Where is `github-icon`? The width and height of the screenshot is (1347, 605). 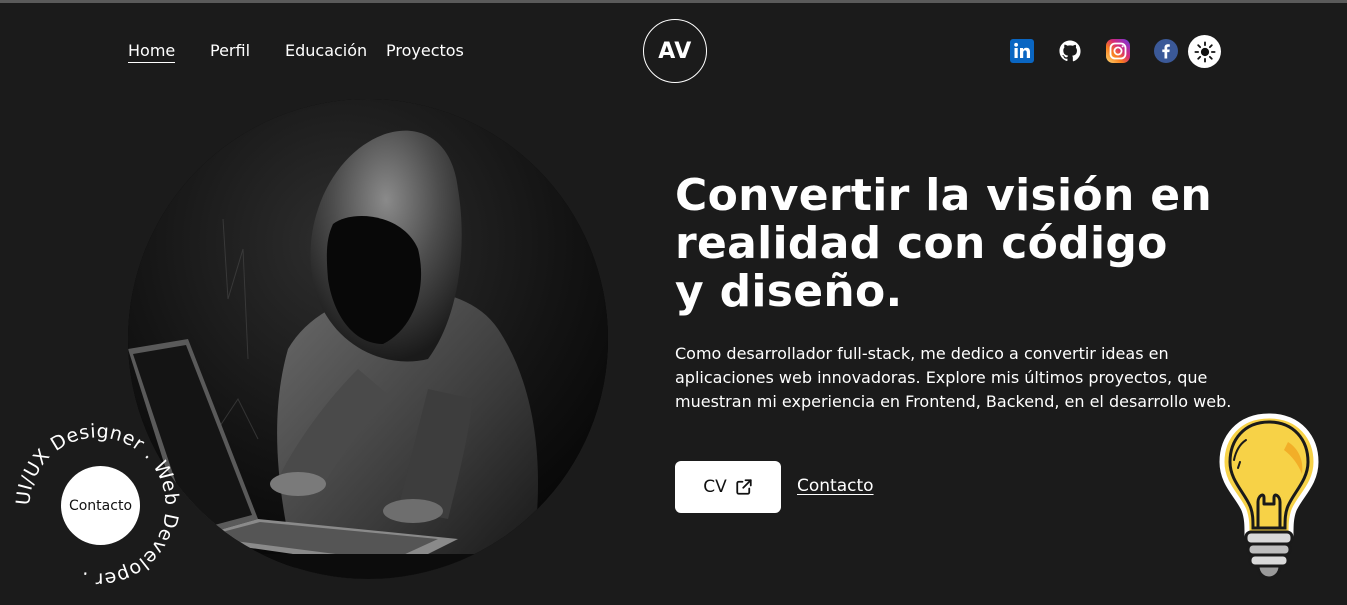 github-icon is located at coordinates (1069, 50).